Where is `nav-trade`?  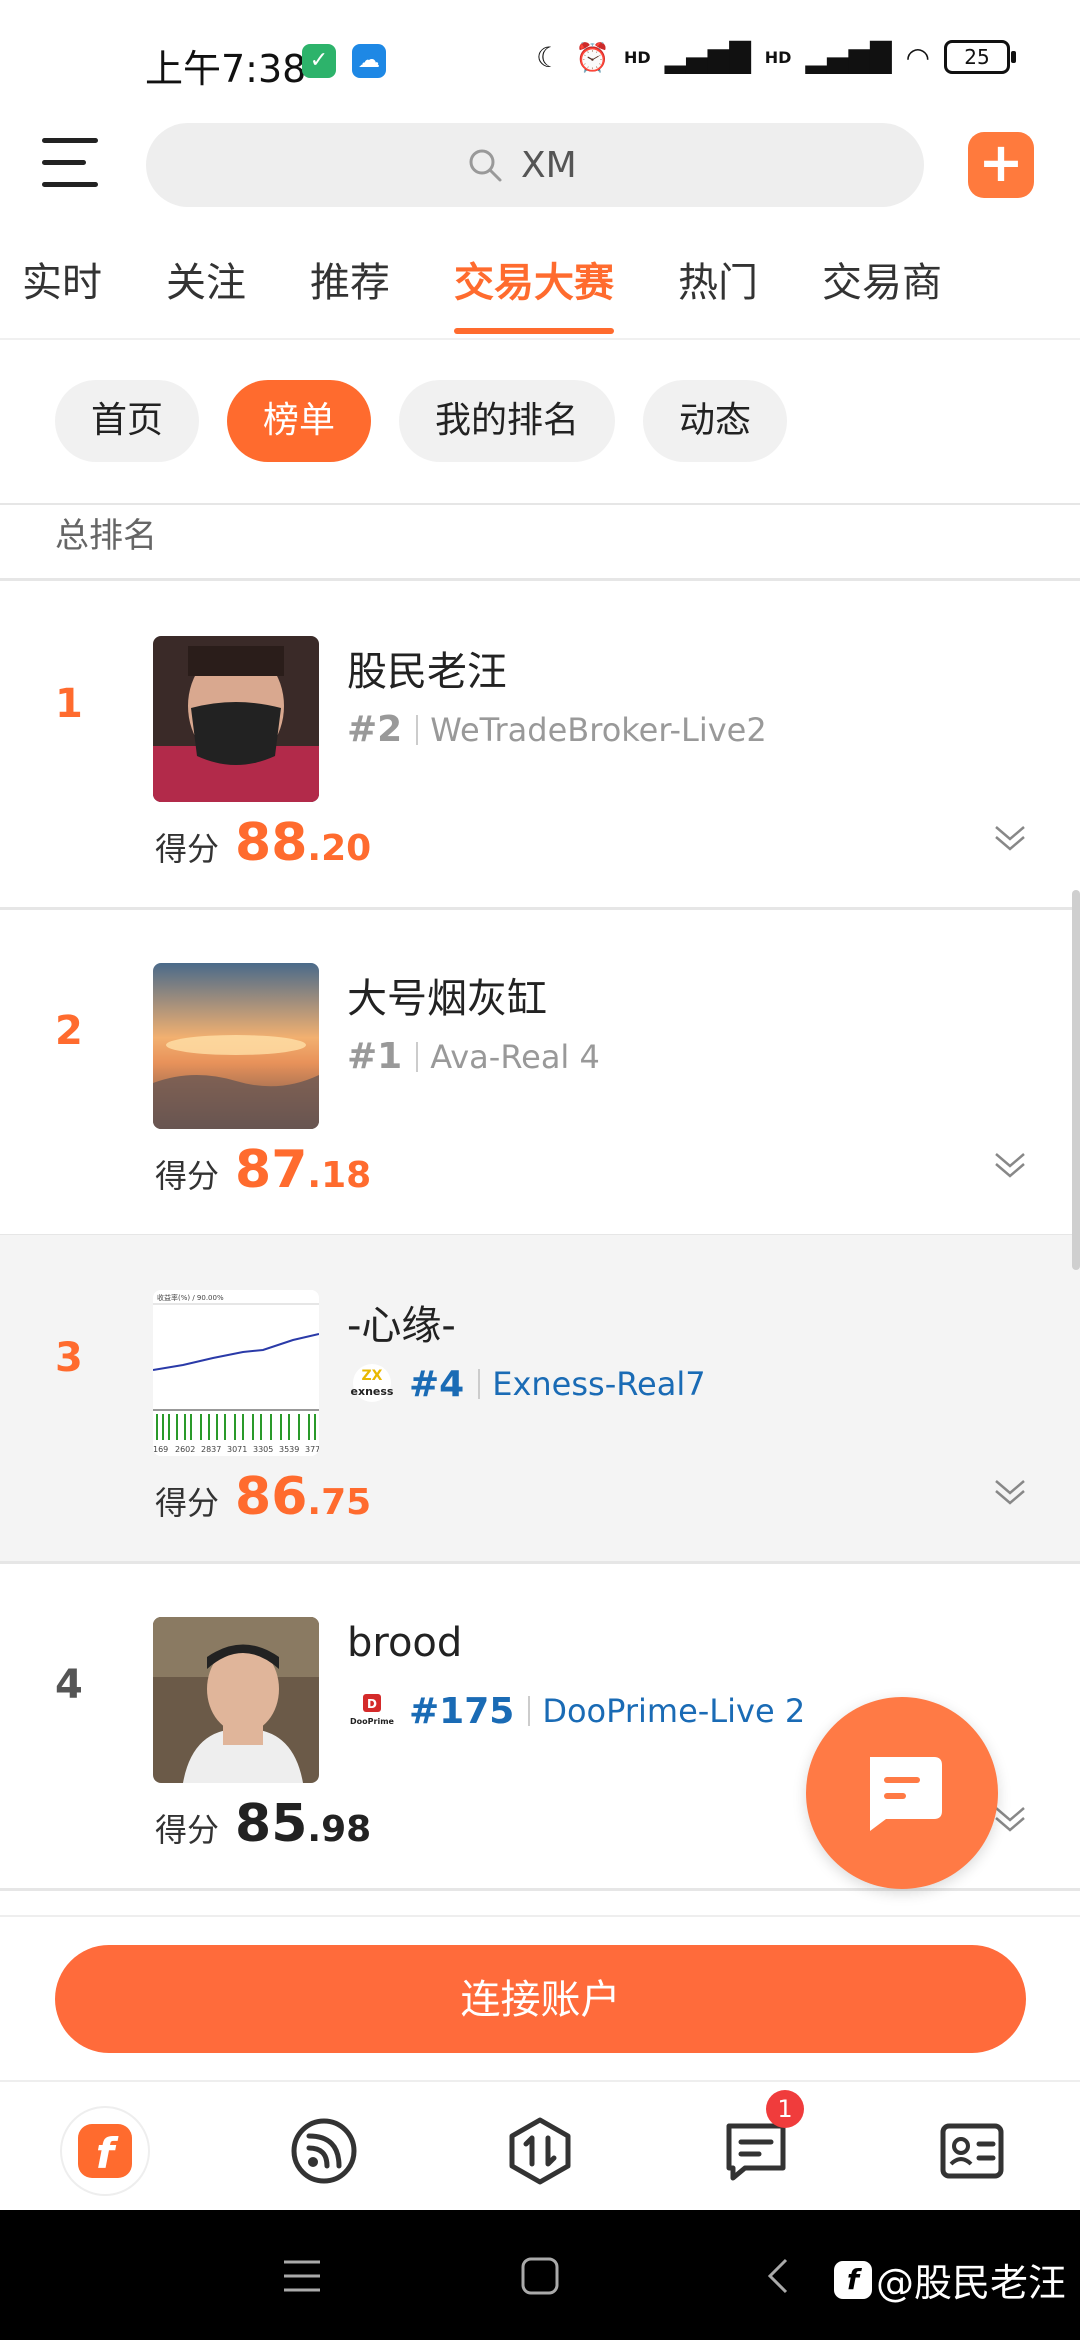 nav-trade is located at coordinates (540, 2151).